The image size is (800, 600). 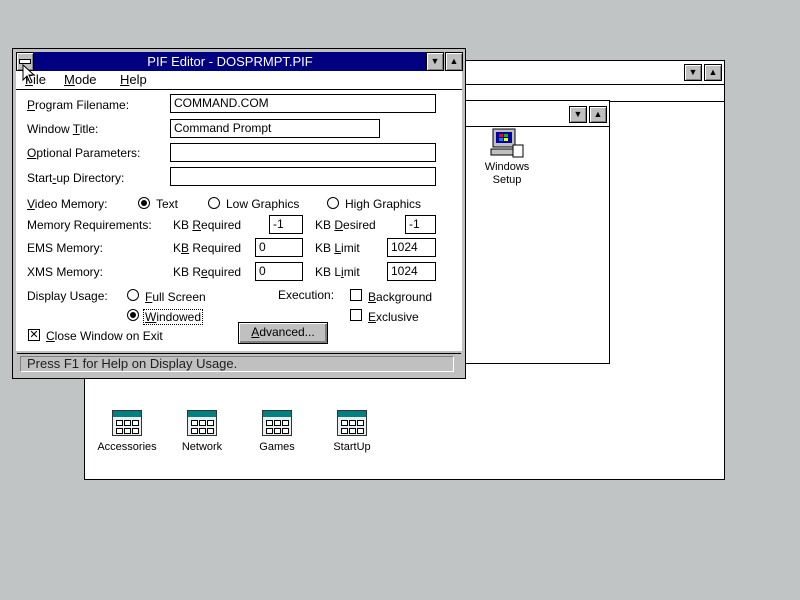 What do you see at coordinates (286, 224) in the screenshot?
I see `kb-required-field: -1` at bounding box center [286, 224].